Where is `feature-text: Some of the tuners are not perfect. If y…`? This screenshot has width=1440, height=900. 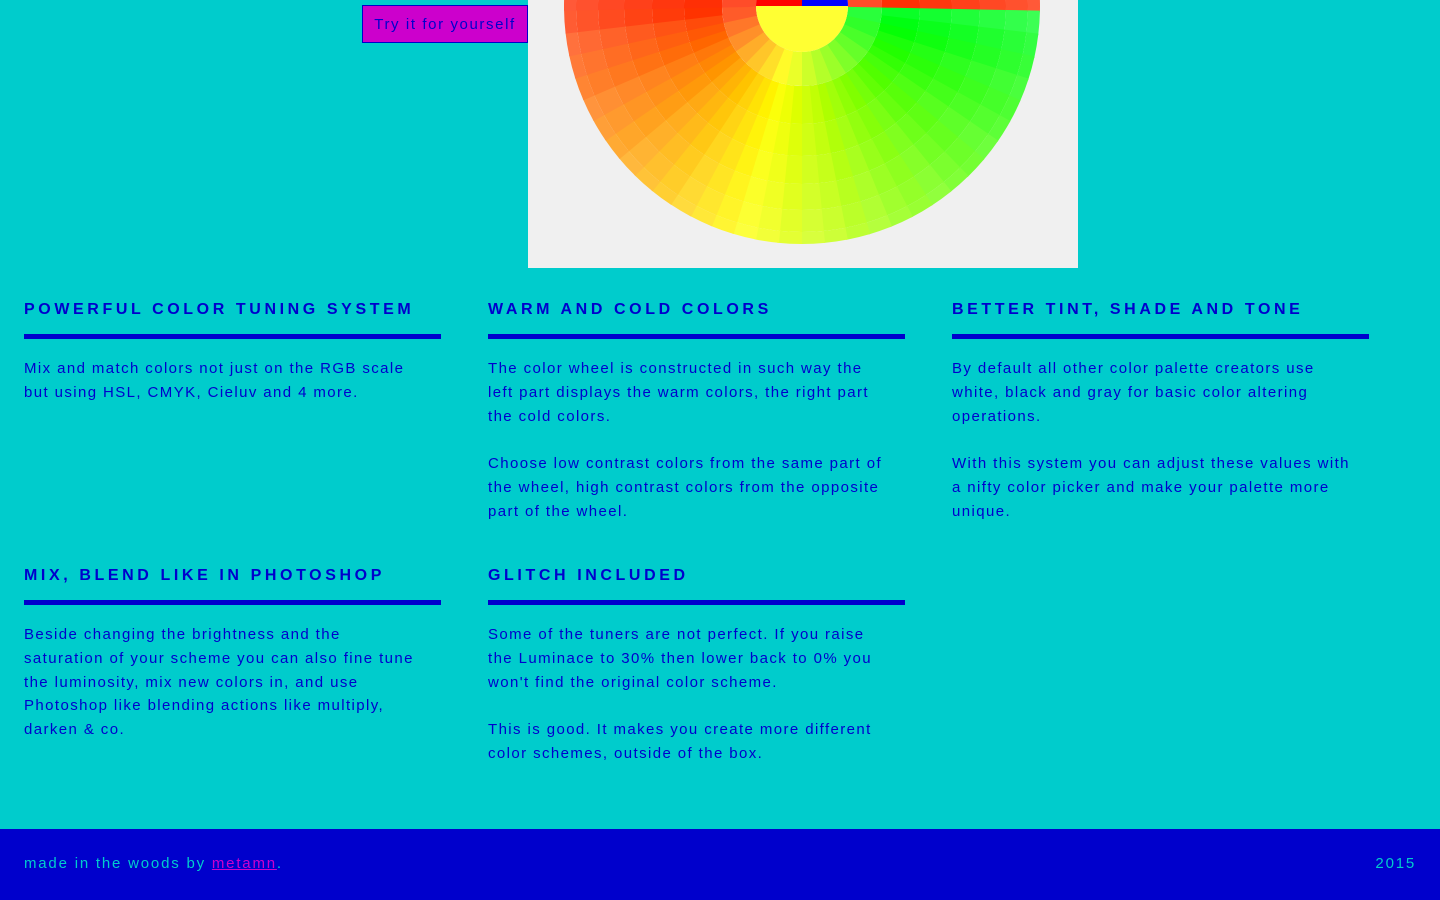 feature-text: Some of the tuners are not perfect. If y… is located at coordinates (680, 658).